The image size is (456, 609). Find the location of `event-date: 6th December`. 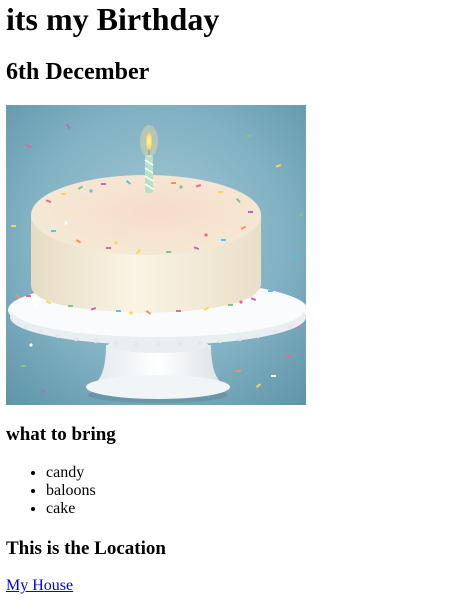

event-date: 6th December is located at coordinates (78, 72).